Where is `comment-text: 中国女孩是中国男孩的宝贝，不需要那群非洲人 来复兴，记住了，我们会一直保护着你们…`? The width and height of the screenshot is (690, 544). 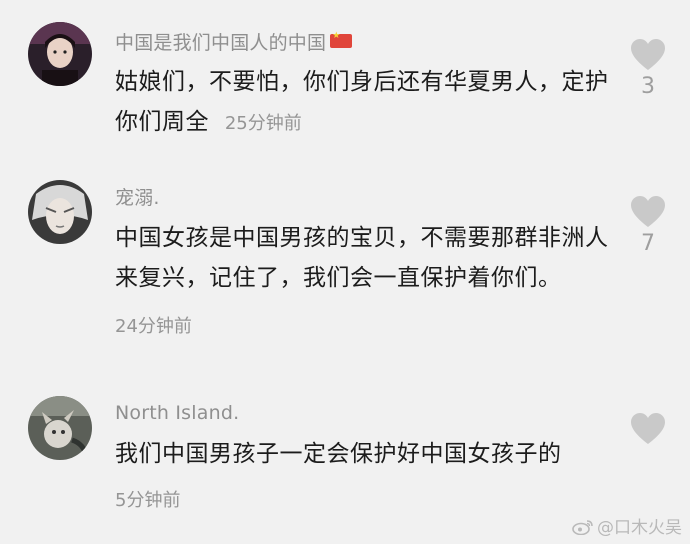
comment-text: 中国女孩是中国男孩的宝贝，不需要那群非洲人 来复兴，记住了，我们会一直保护着你们… is located at coordinates (365, 258).